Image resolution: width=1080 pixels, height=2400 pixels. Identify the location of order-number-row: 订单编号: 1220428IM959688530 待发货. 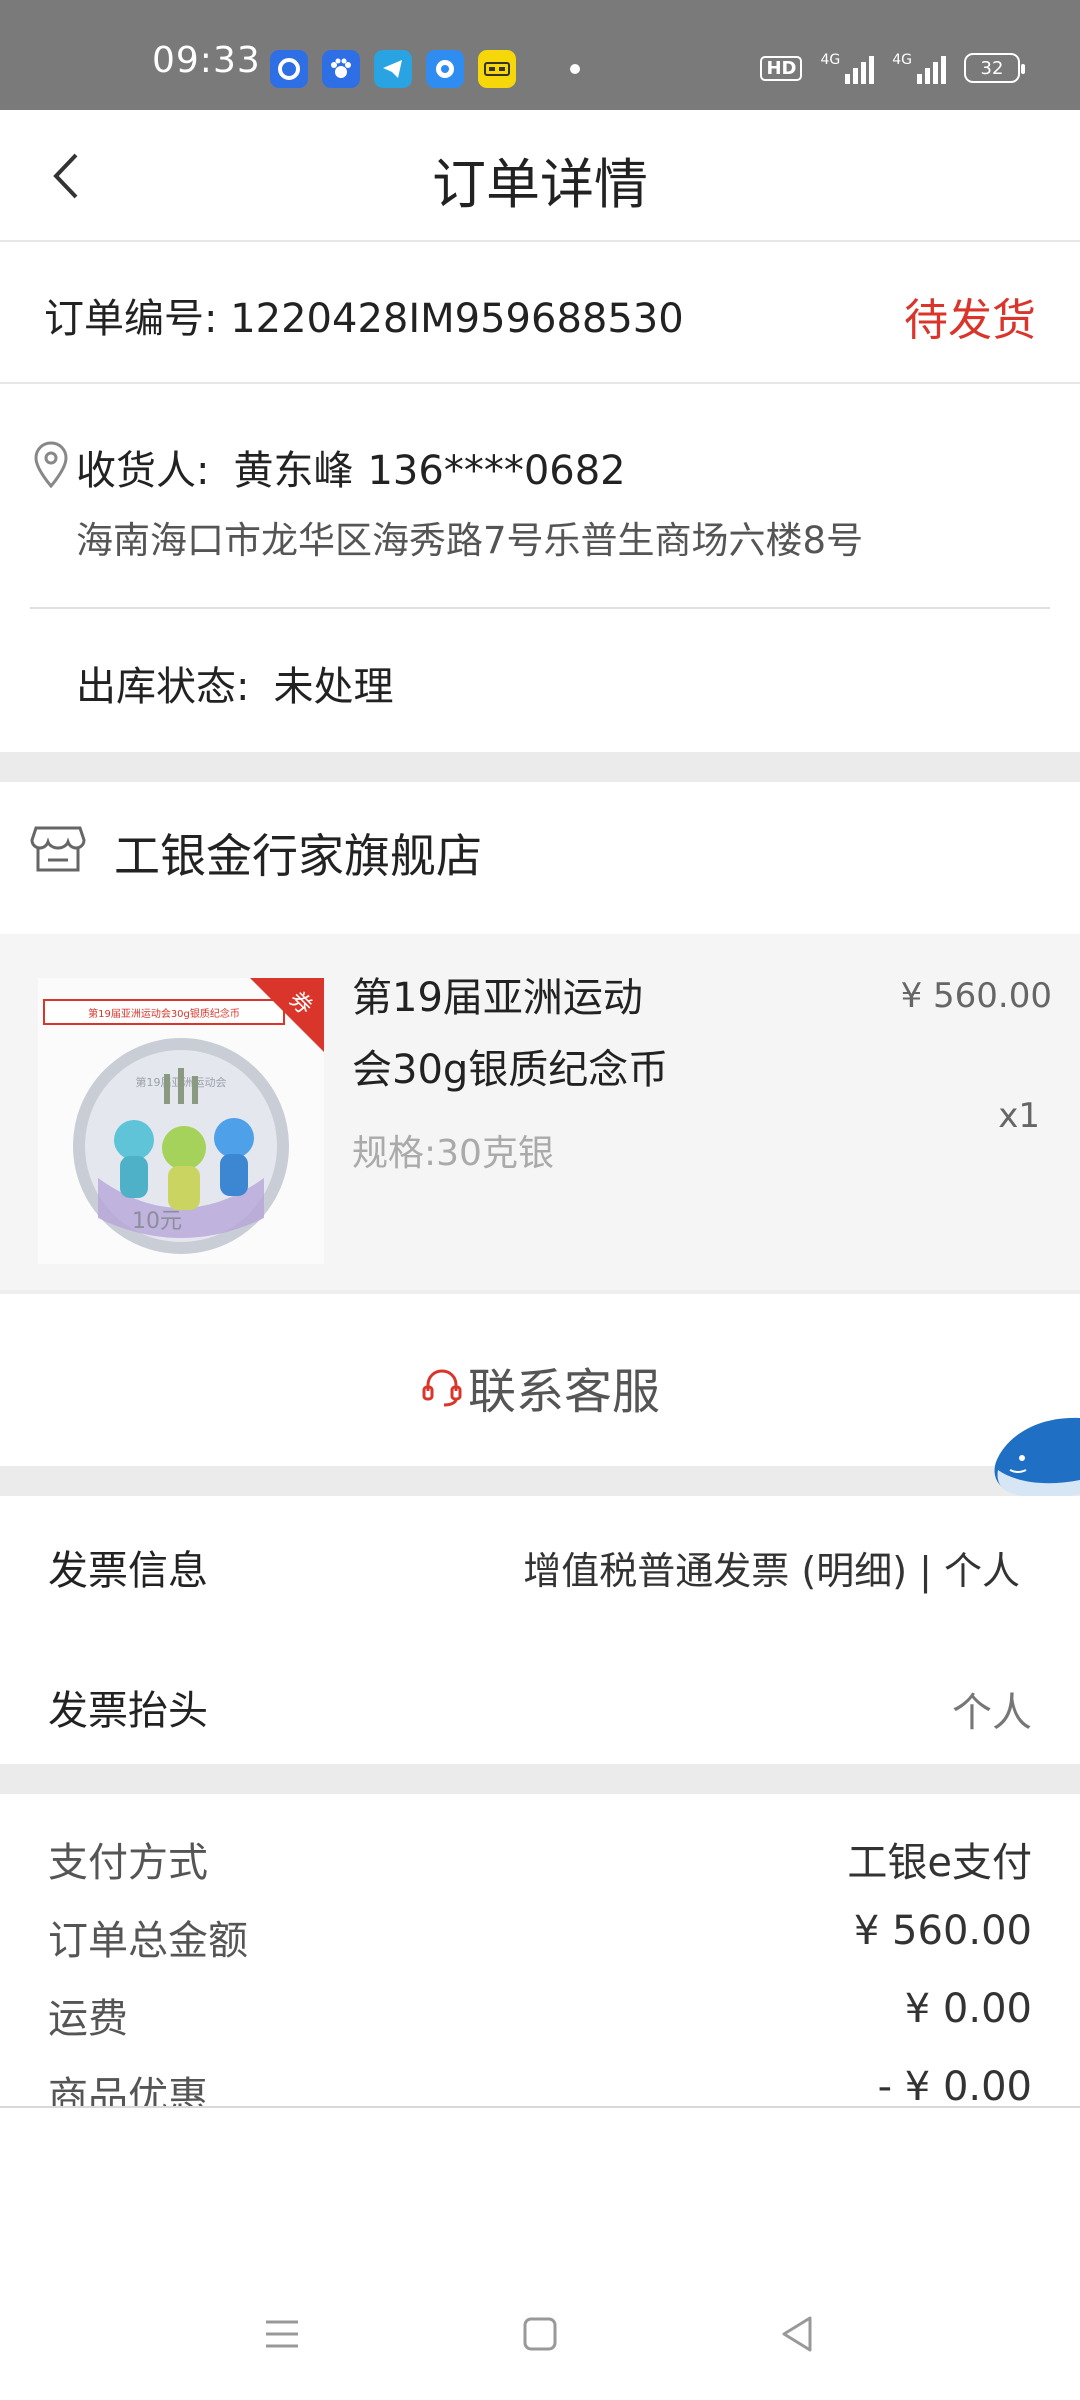
(540, 313).